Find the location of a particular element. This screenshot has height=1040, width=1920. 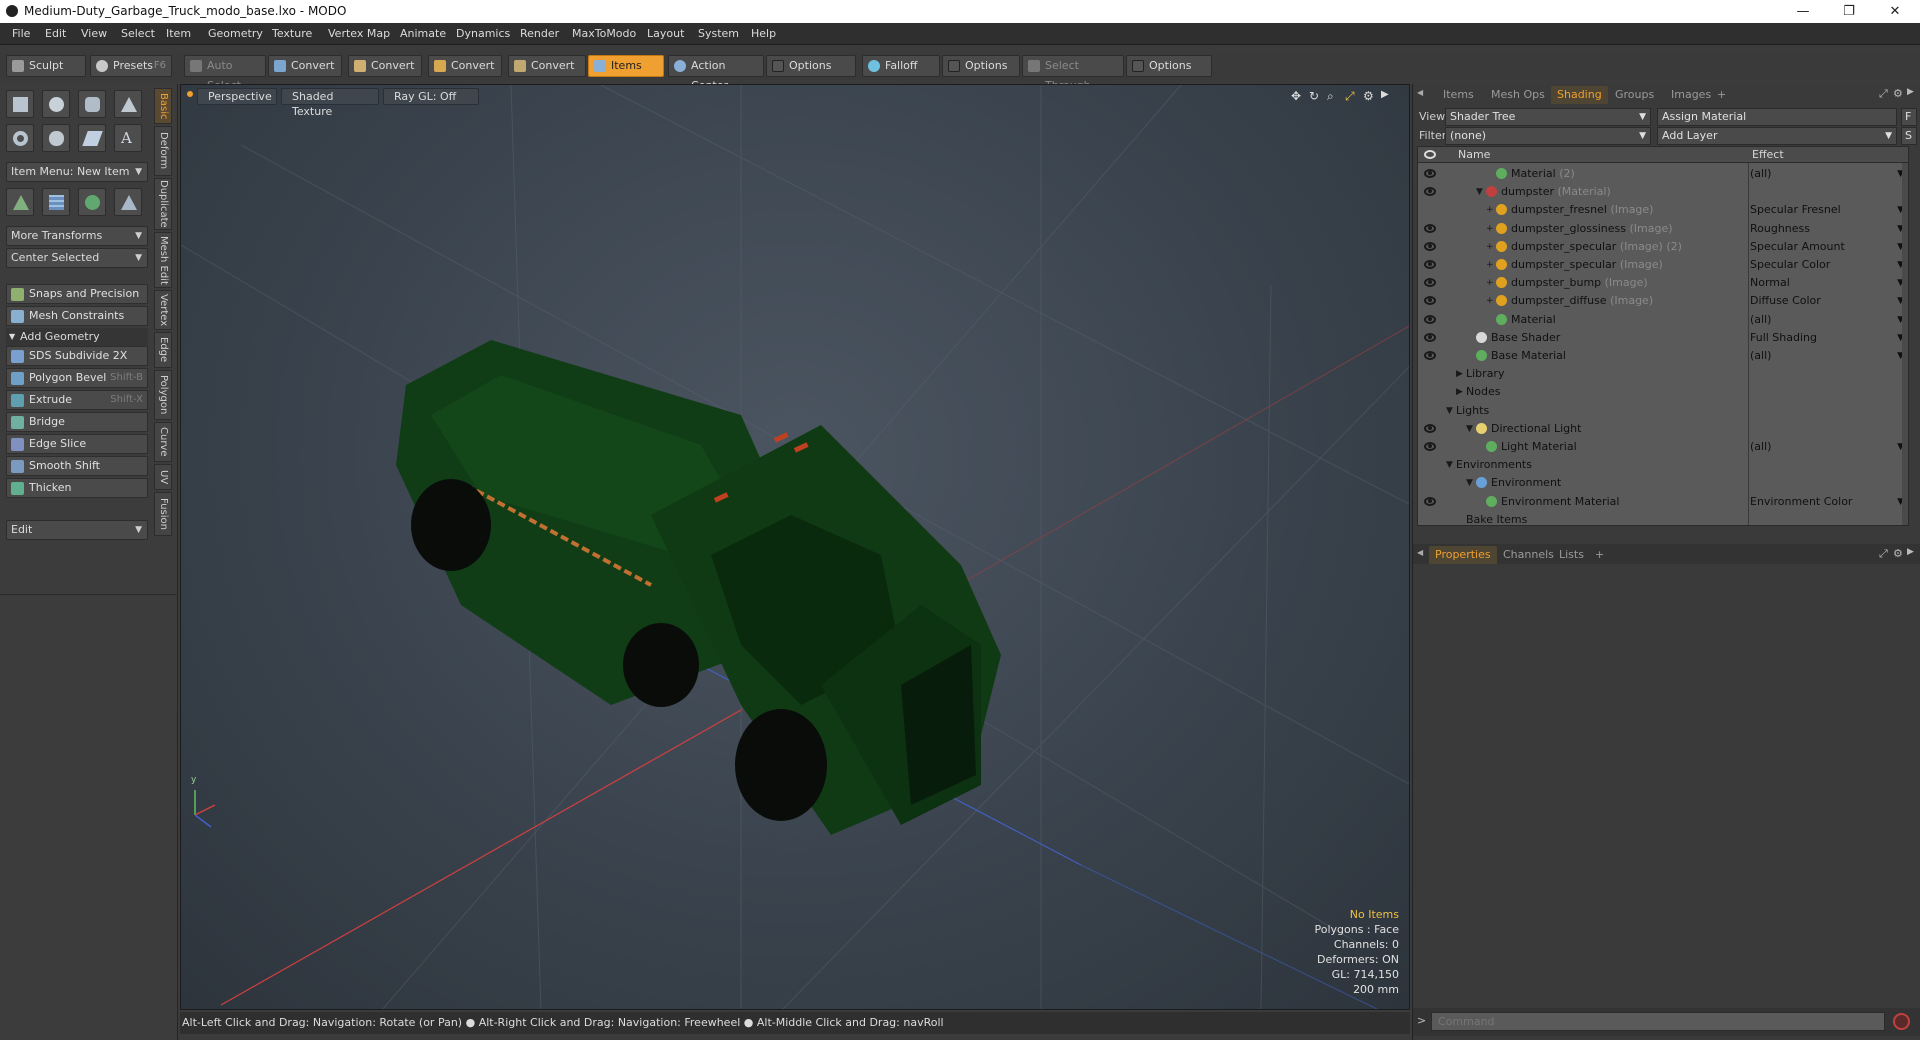

maximize-panel-icon: ⤢ is located at coordinates (1883, 94).